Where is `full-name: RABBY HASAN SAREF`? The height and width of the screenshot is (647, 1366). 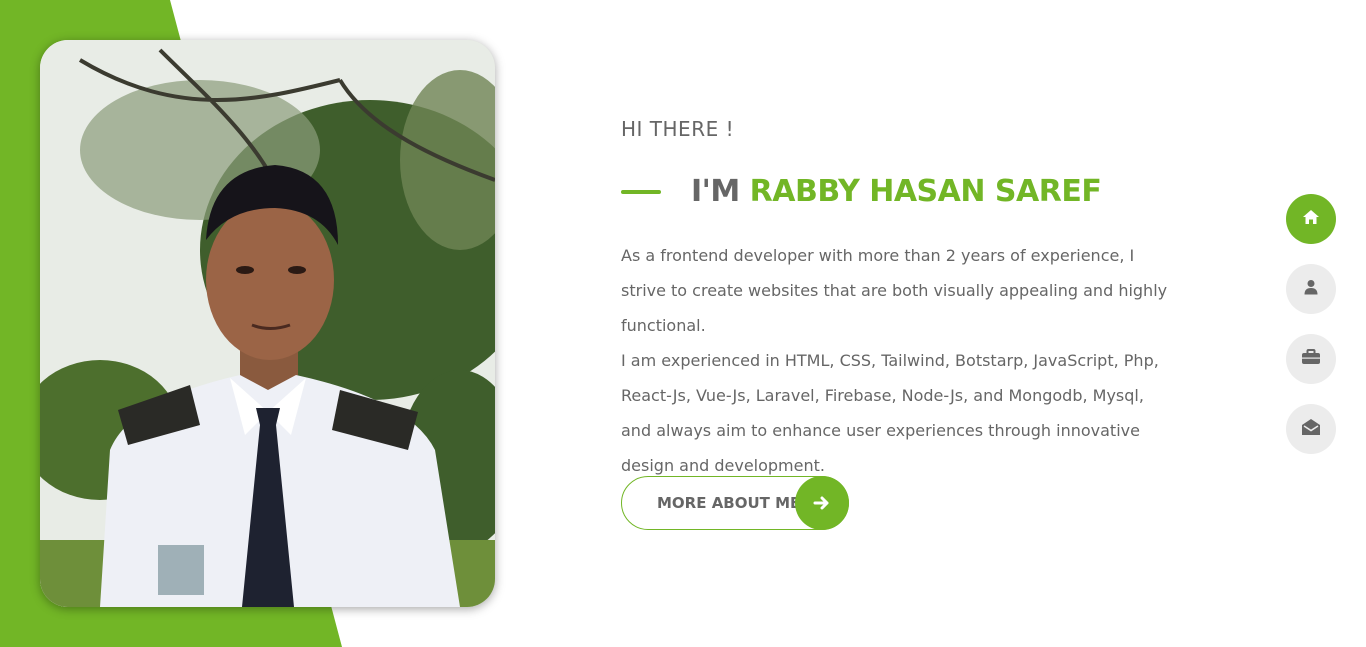
full-name: RABBY HASAN SAREF is located at coordinates (925, 191).